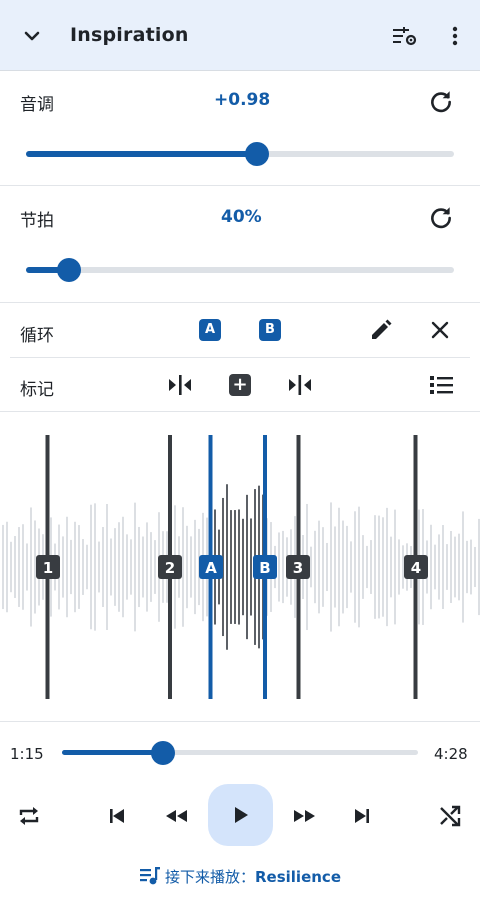  I want to click on loop-a-marker-label: A, so click(211, 568).